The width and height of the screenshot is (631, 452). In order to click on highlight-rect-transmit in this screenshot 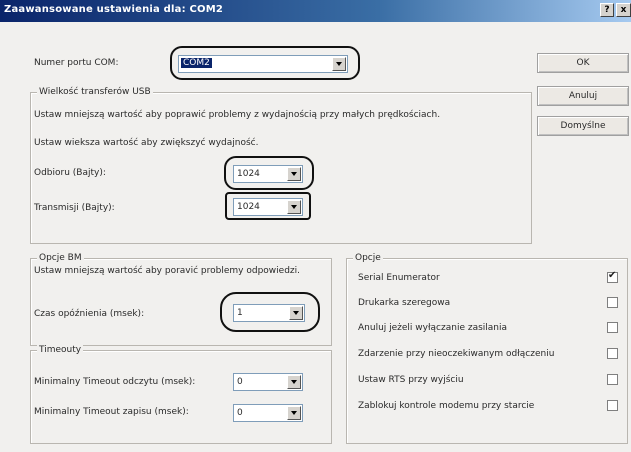, I will do `click(268, 206)`.